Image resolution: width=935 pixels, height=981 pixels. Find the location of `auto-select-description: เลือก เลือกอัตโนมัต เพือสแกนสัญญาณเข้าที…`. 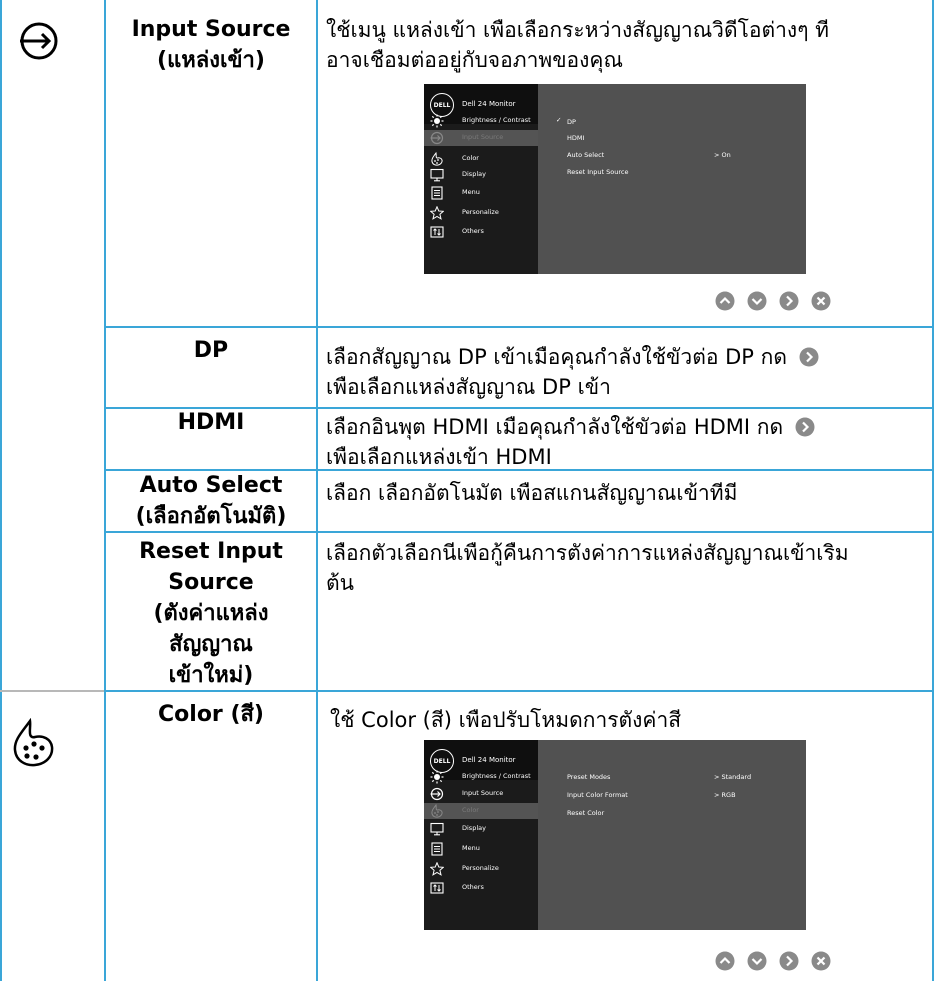

auto-select-description: เลือก เลือกอัตโนมัต เพือสแกนสัญญาณเข้าที… is located at coordinates (532, 493).